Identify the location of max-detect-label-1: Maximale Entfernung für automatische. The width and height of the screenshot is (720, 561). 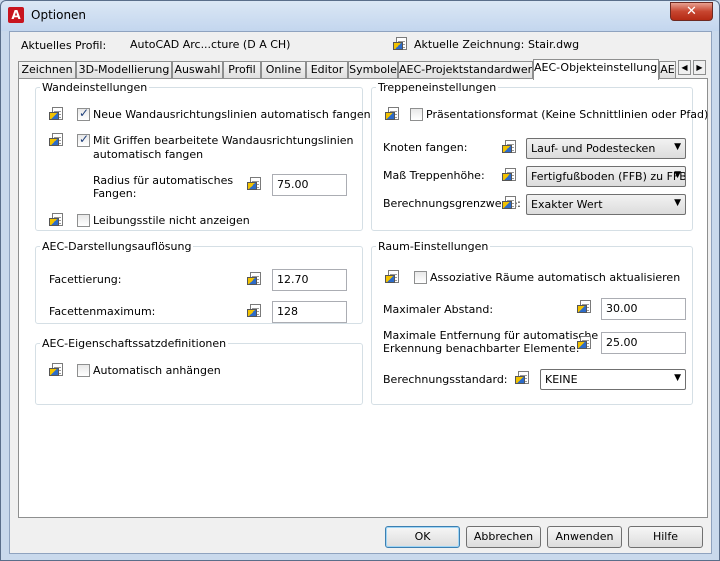
(491, 335).